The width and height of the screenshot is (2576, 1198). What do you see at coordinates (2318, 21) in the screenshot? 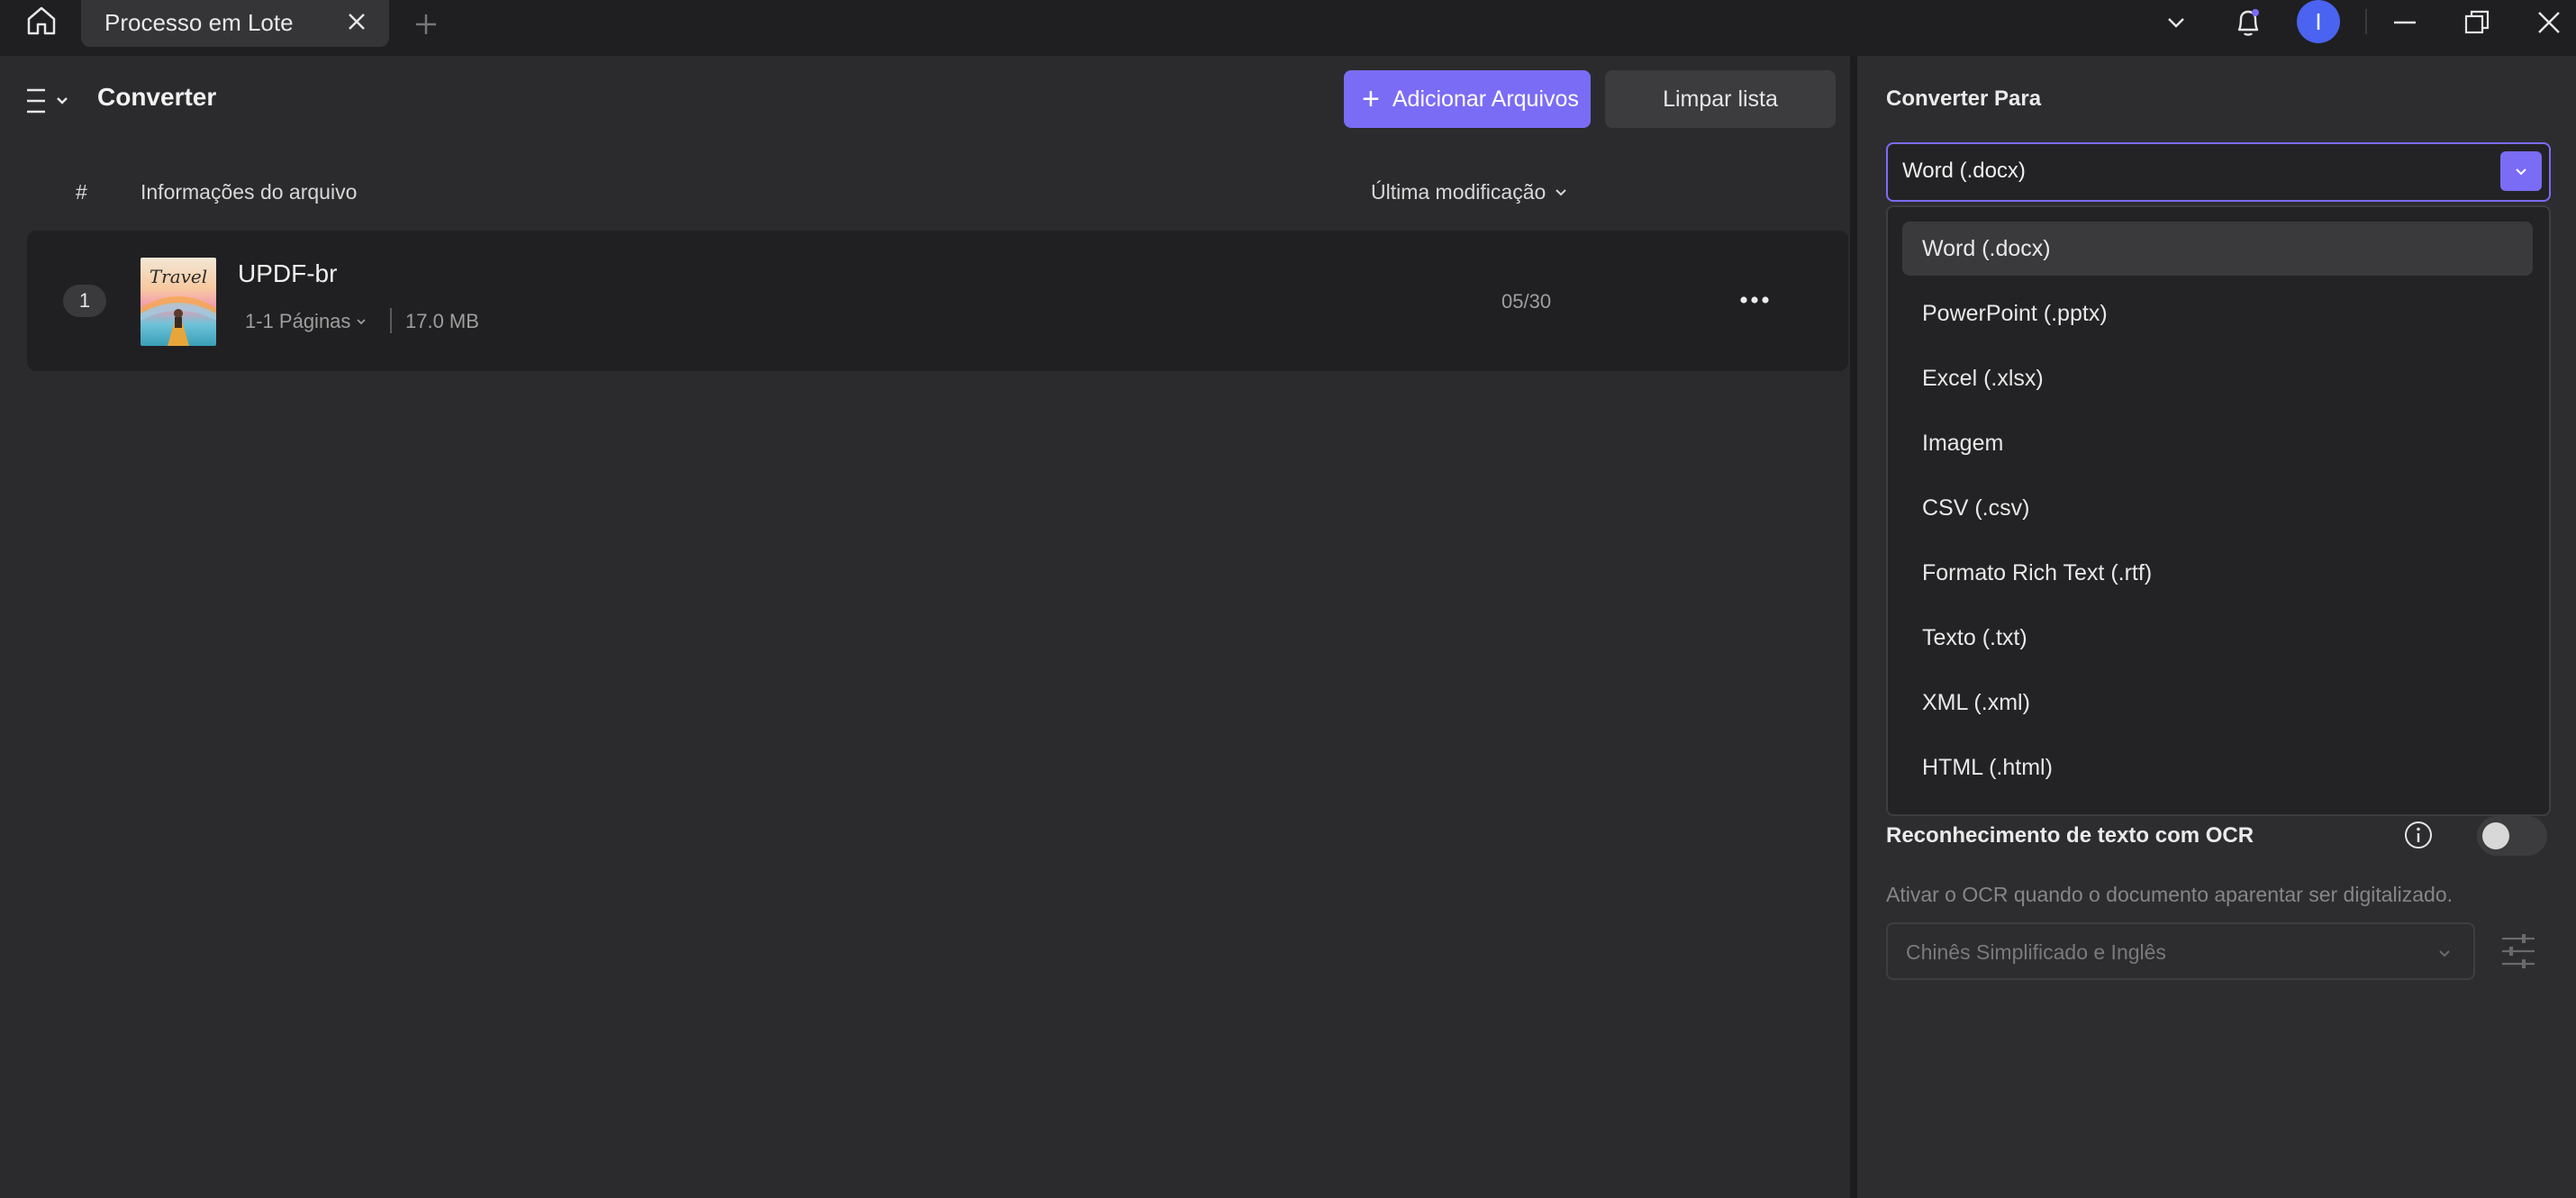
I see `user-avatar: I` at bounding box center [2318, 21].